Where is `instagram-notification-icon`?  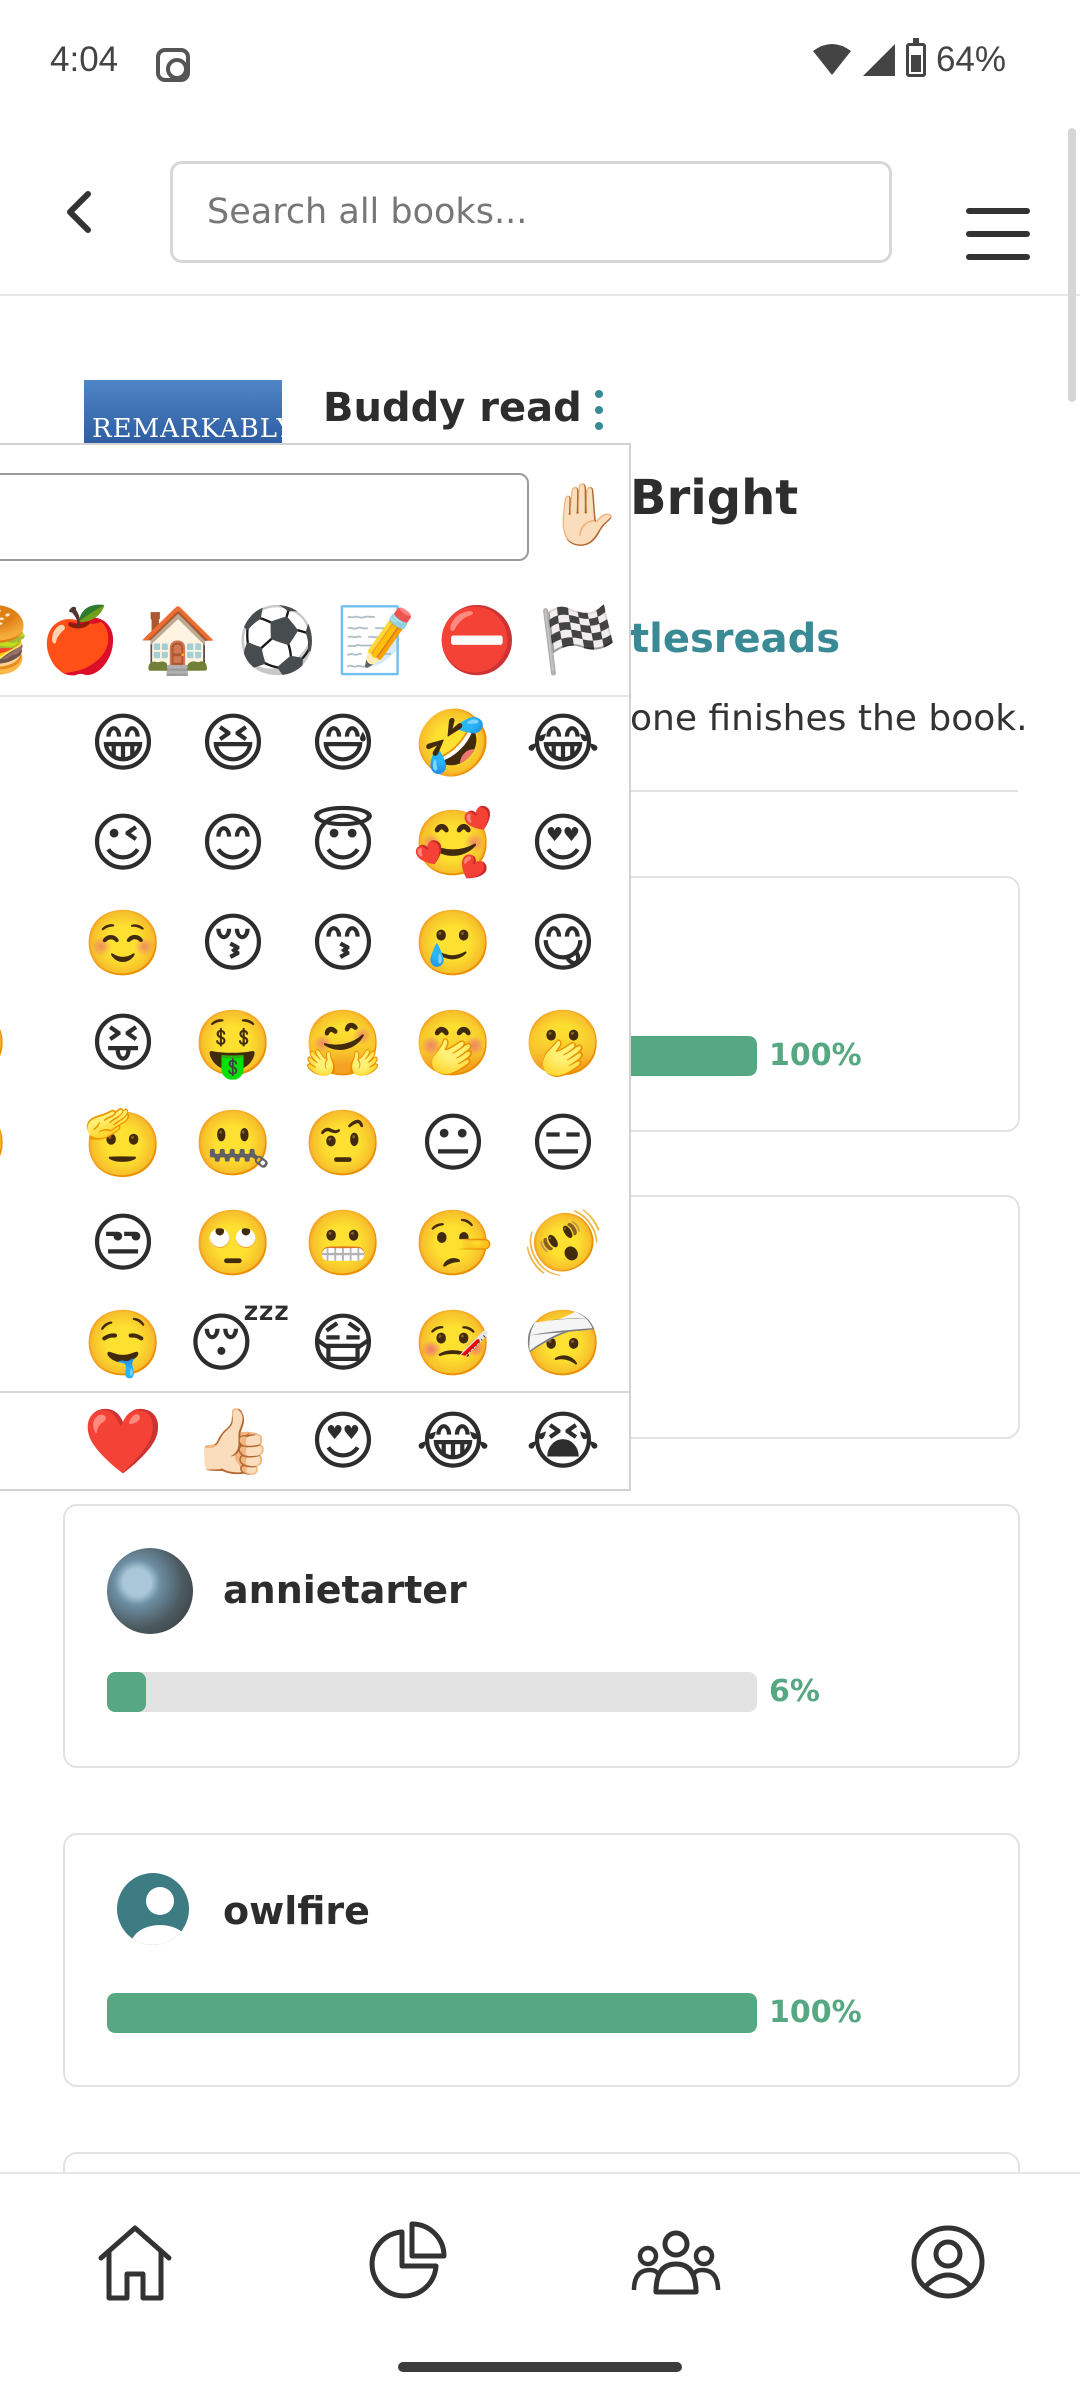 instagram-notification-icon is located at coordinates (173, 65).